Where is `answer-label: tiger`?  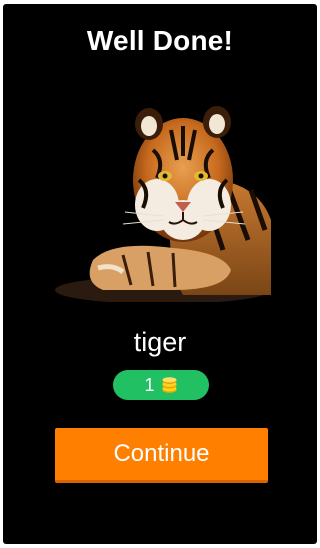
answer-label: tiger is located at coordinates (160, 342).